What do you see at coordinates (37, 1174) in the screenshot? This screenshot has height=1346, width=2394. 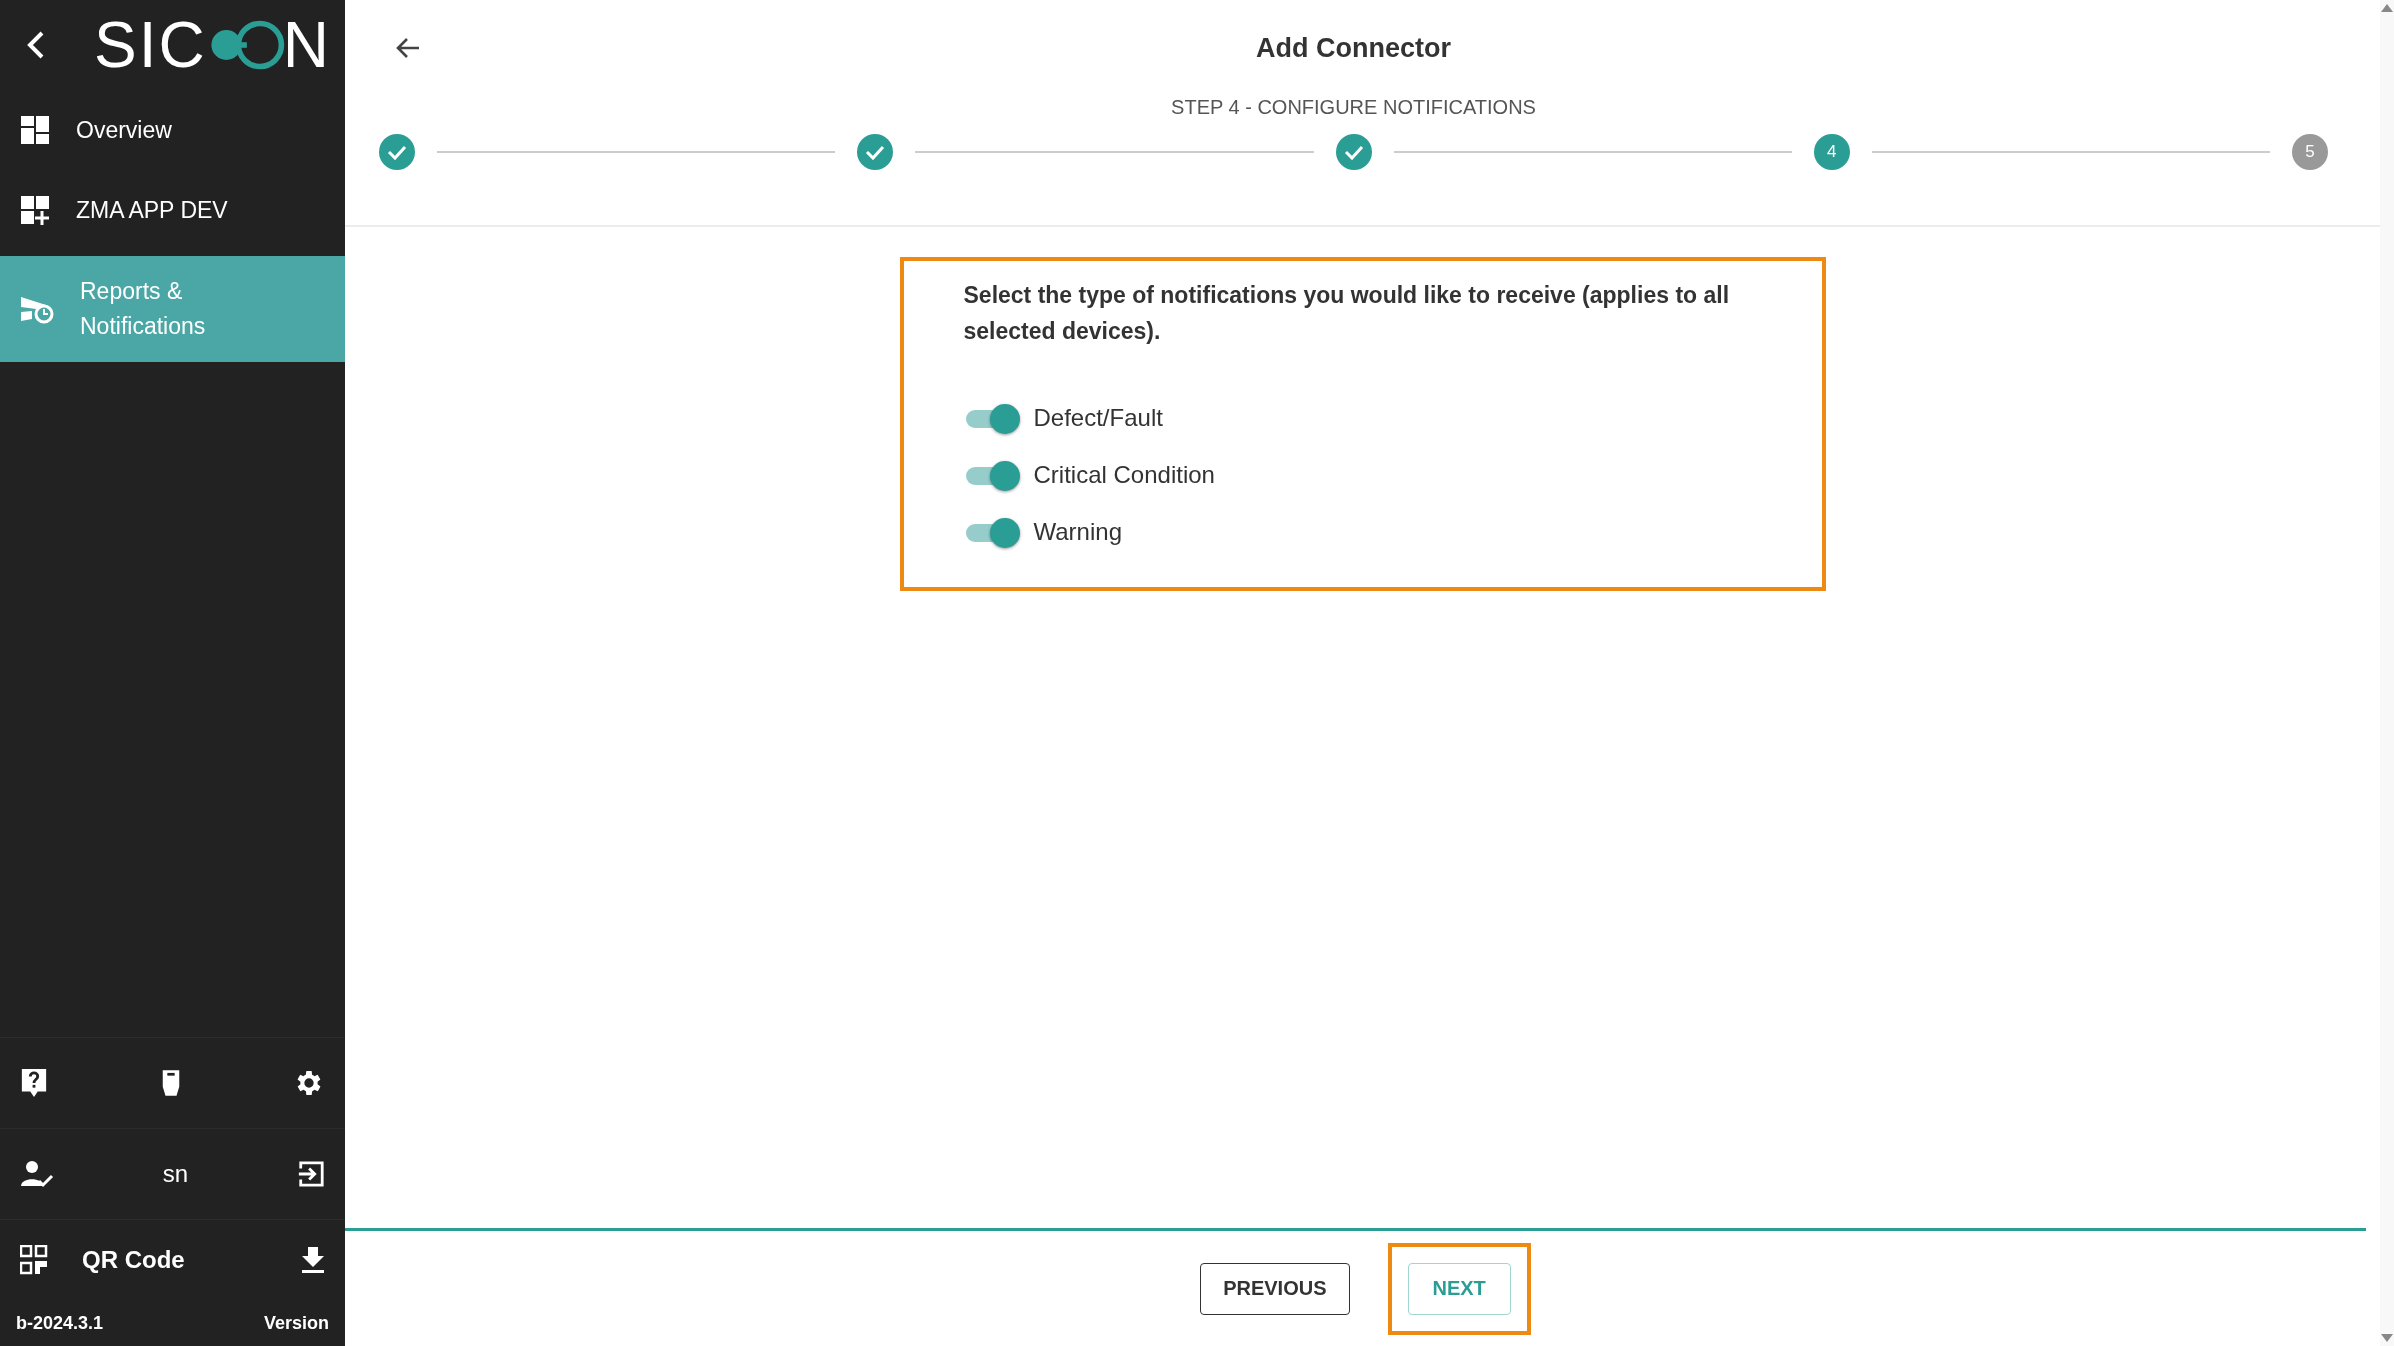 I see `user-check-icon` at bounding box center [37, 1174].